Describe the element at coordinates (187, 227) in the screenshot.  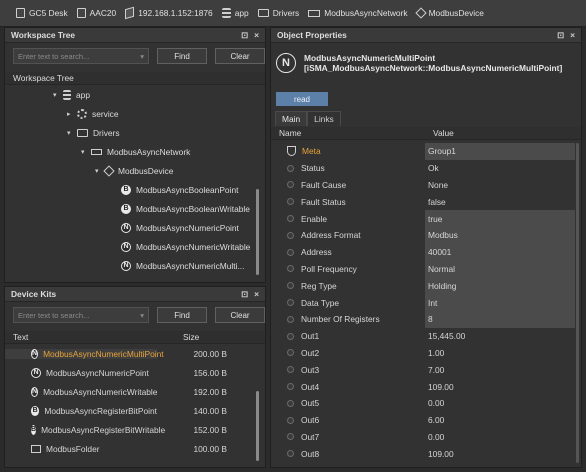
I see `tree-node-label: ModbusAsyncNumericPoint` at that location.